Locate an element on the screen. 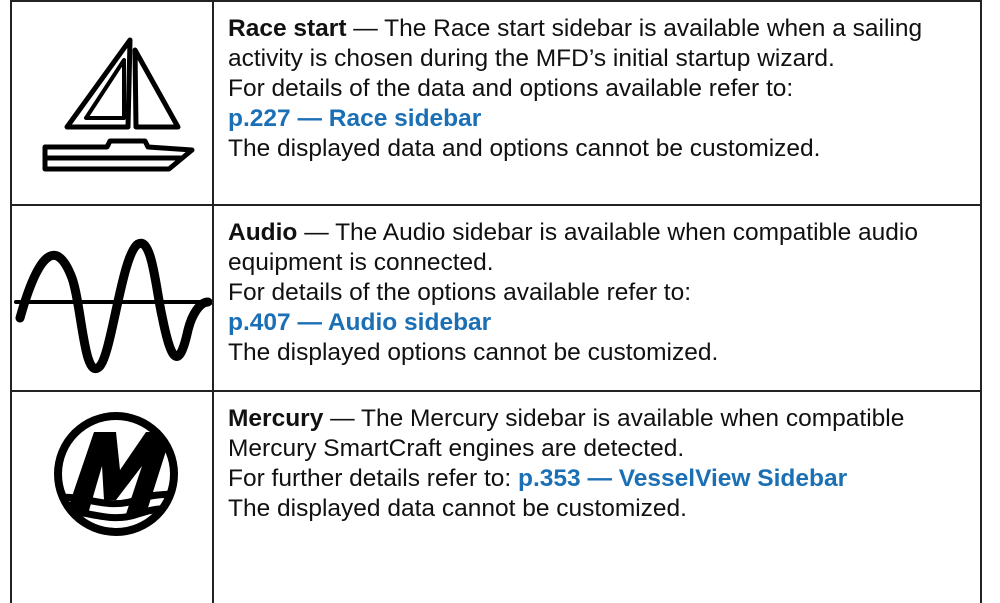  vesselview-sidebar-link: p.353 — VesselView Sidebar is located at coordinates (682, 478).